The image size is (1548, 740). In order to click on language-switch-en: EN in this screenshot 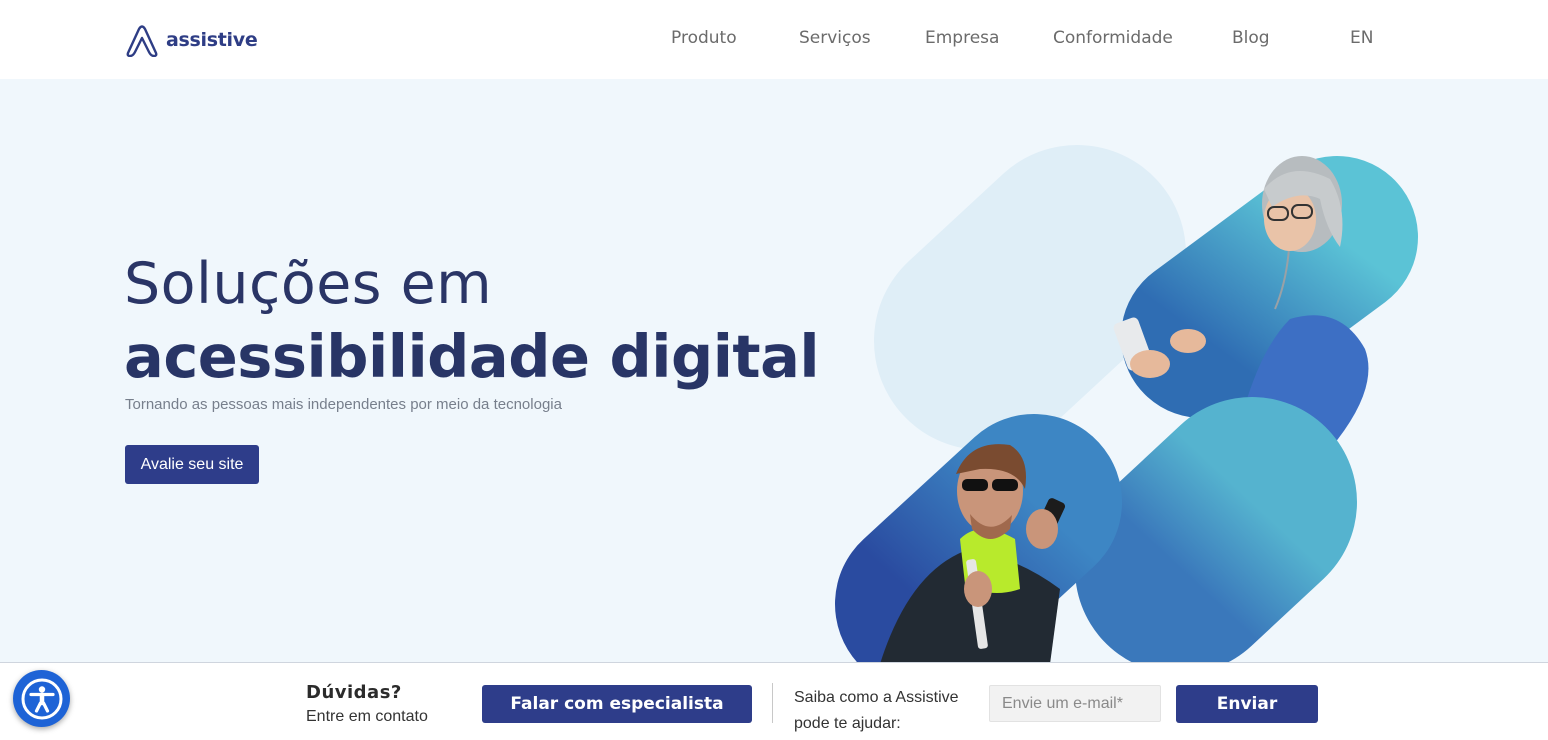, I will do `click(1361, 38)`.